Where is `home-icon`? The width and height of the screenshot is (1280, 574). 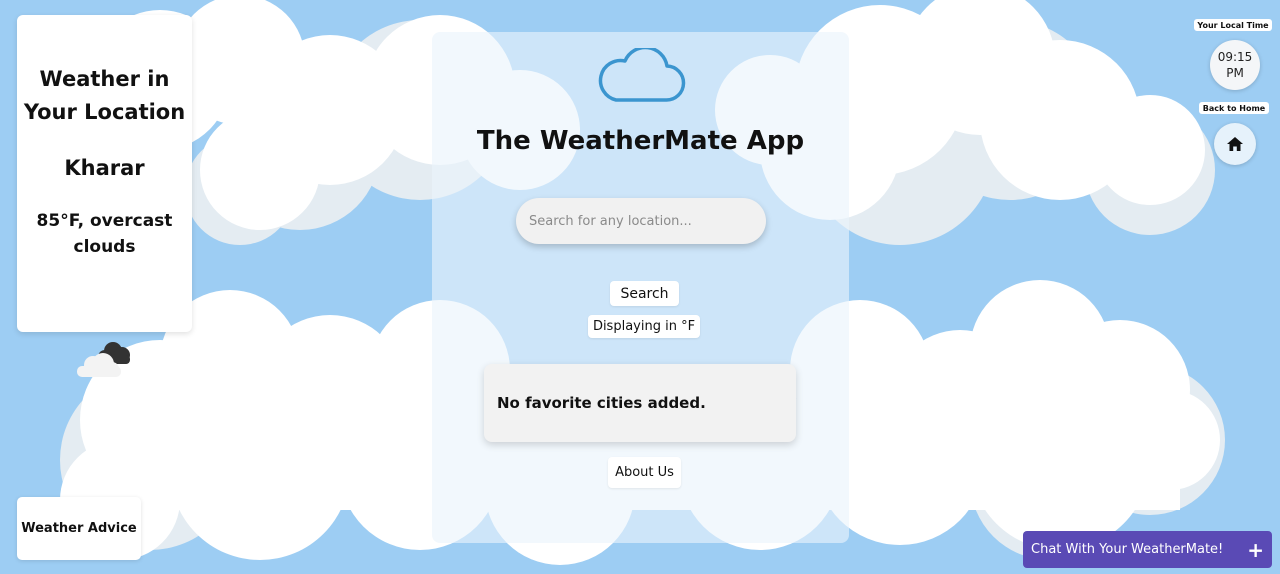 home-icon is located at coordinates (1235, 144).